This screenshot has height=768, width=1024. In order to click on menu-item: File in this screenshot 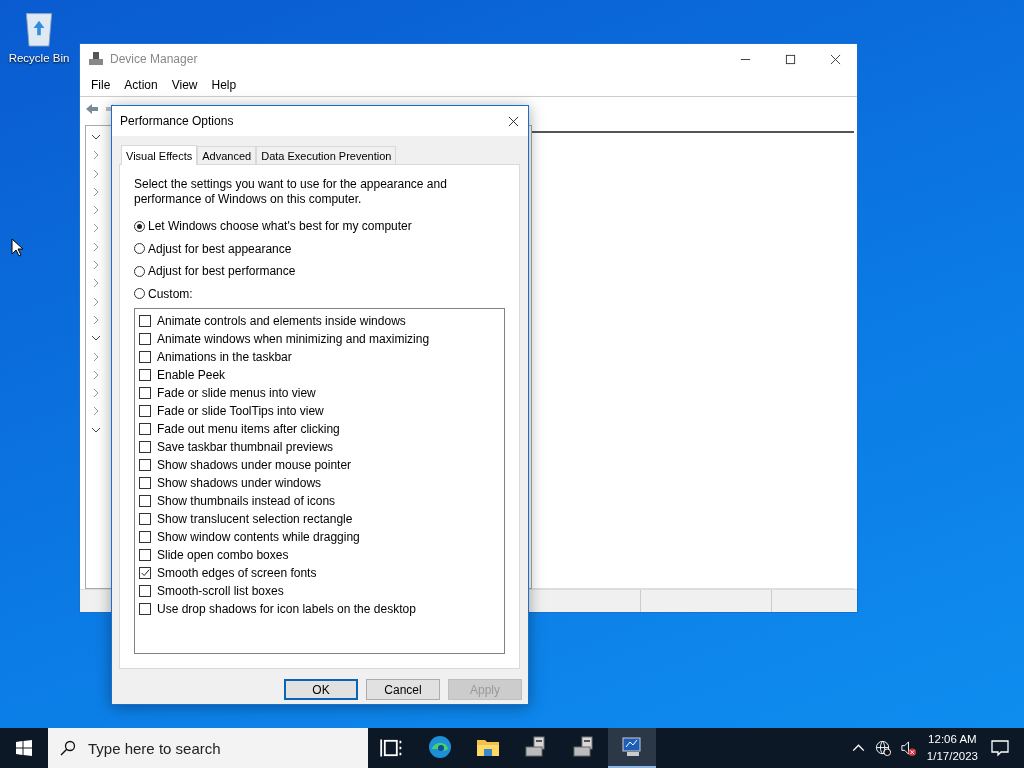, I will do `click(101, 85)`.